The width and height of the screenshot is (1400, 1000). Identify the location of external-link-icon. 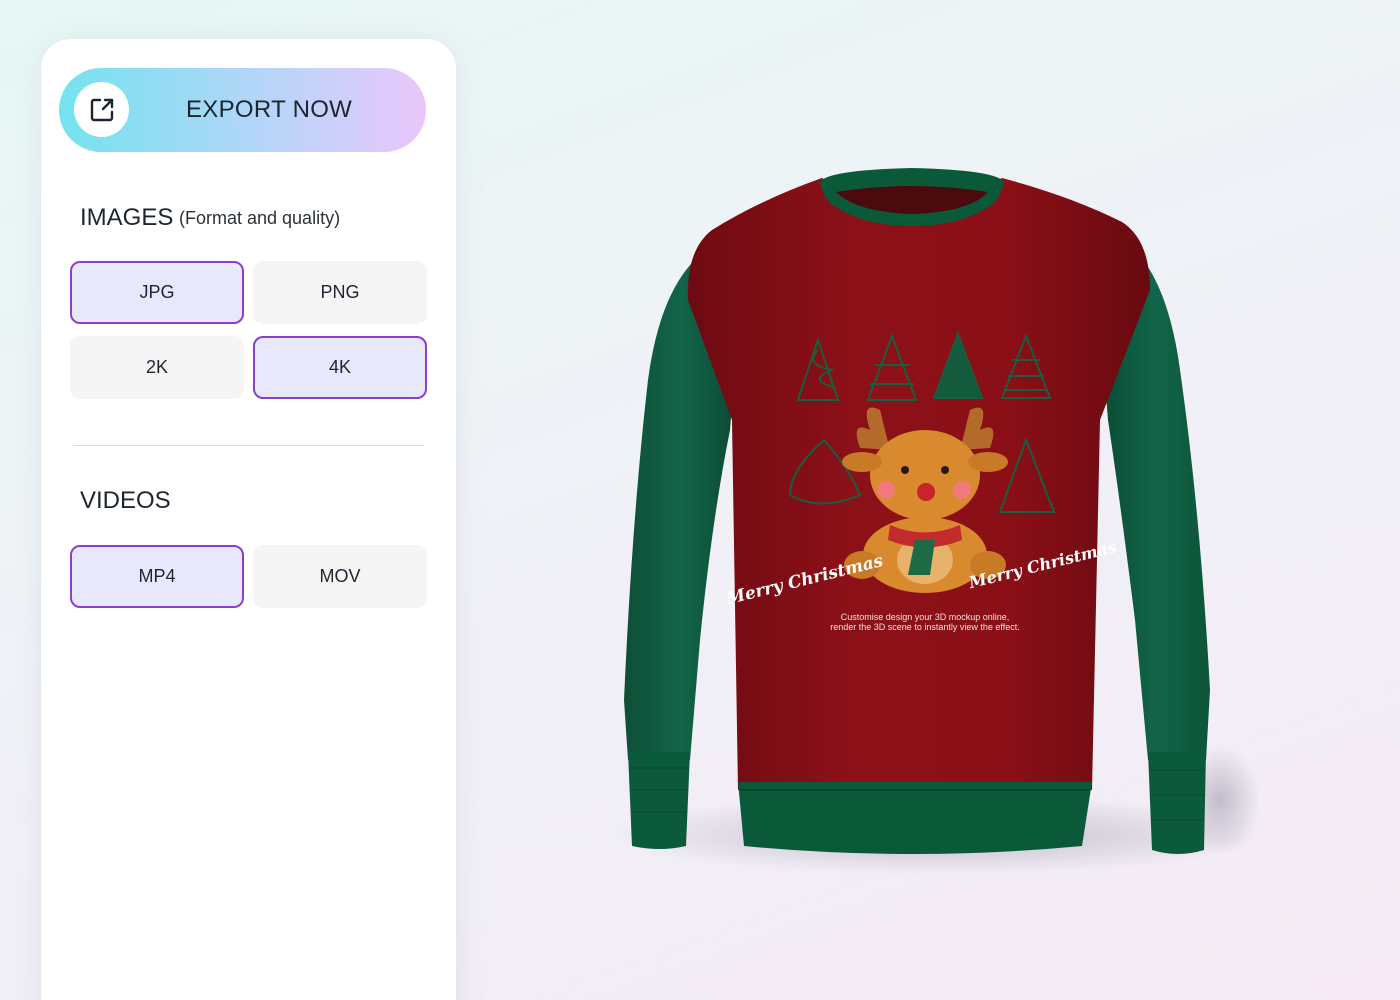
(101, 109).